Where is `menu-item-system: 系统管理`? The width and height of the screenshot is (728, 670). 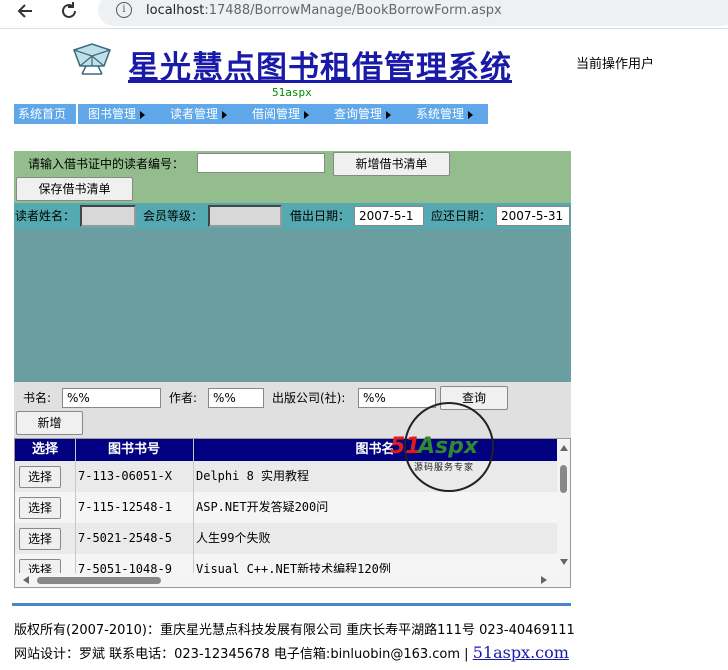 menu-item-system: 系统管理 is located at coordinates (451, 114).